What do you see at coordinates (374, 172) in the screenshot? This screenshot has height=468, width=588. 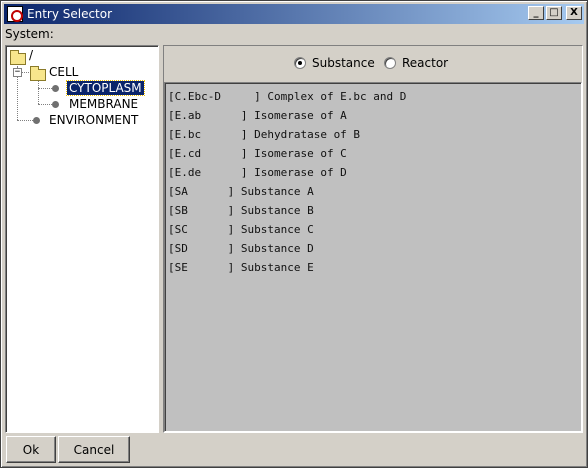 I see `list-item: [E.de ] Isomerase of D` at bounding box center [374, 172].